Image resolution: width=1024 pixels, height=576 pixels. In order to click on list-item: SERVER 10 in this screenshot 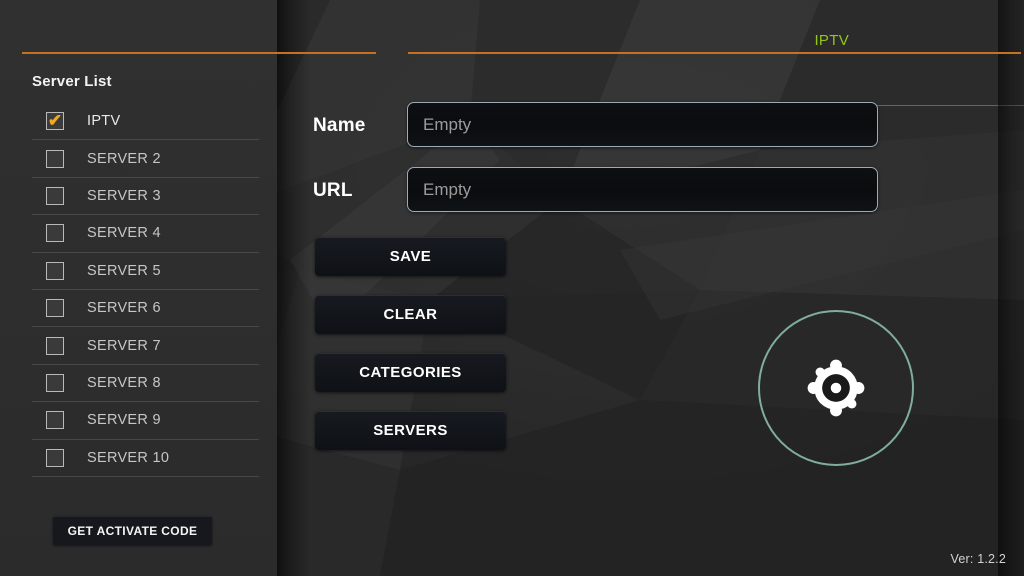, I will do `click(145, 458)`.